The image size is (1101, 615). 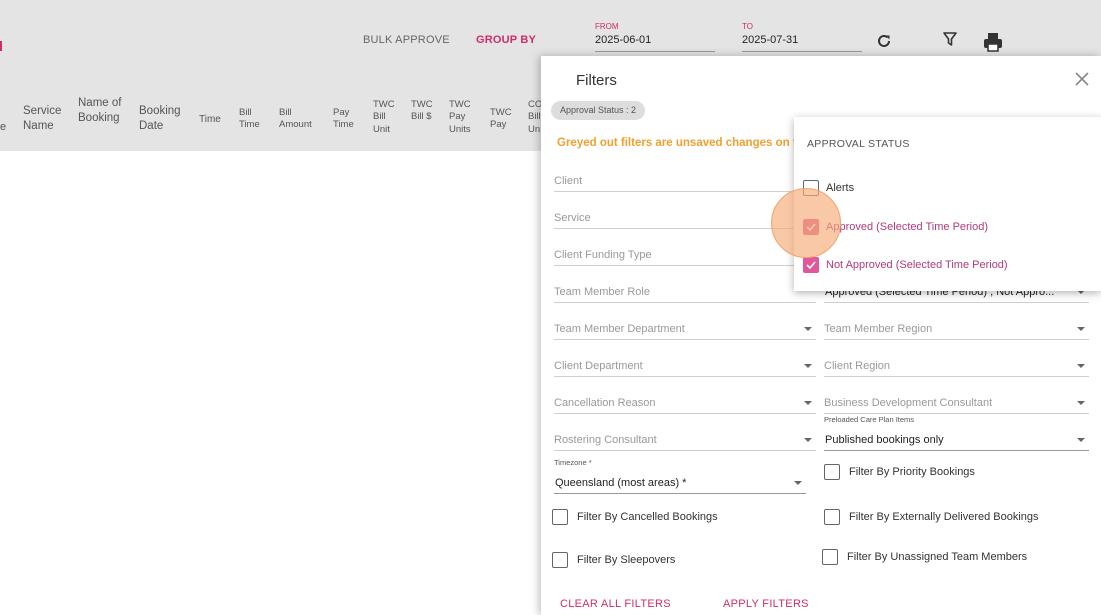 What do you see at coordinates (802, 40) in the screenshot?
I see `to-date-value: 2025-07-31` at bounding box center [802, 40].